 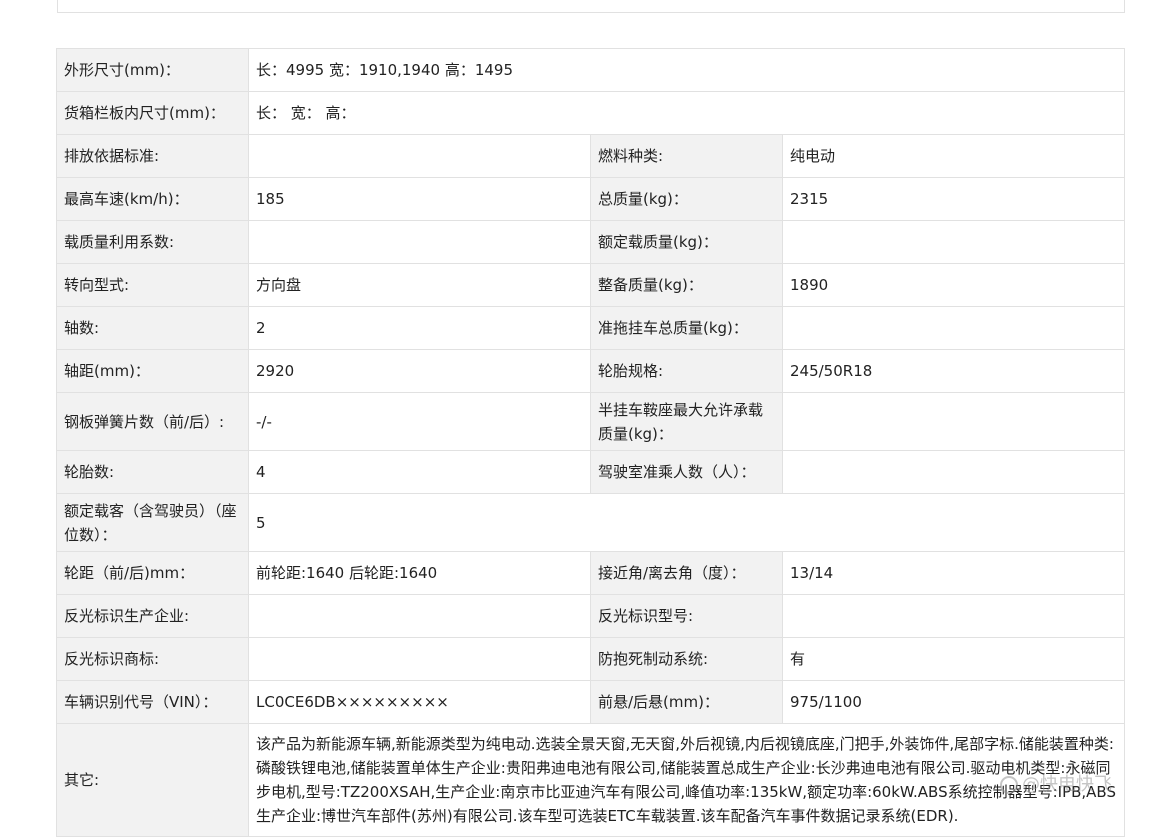 I want to click on row-value-2: 975/1100, so click(x=953, y=702).